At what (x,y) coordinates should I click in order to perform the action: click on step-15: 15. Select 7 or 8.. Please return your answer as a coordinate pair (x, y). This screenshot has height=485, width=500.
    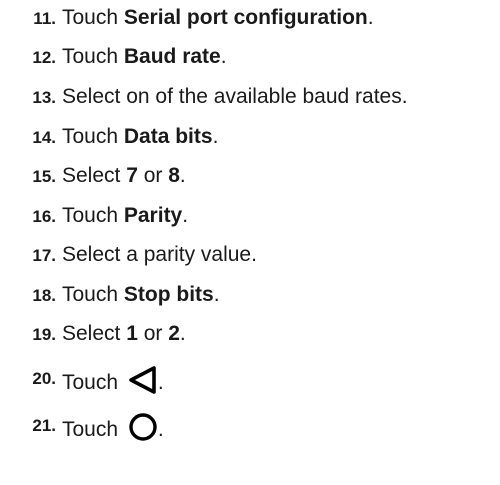
    Looking at the image, I should click on (109, 176).